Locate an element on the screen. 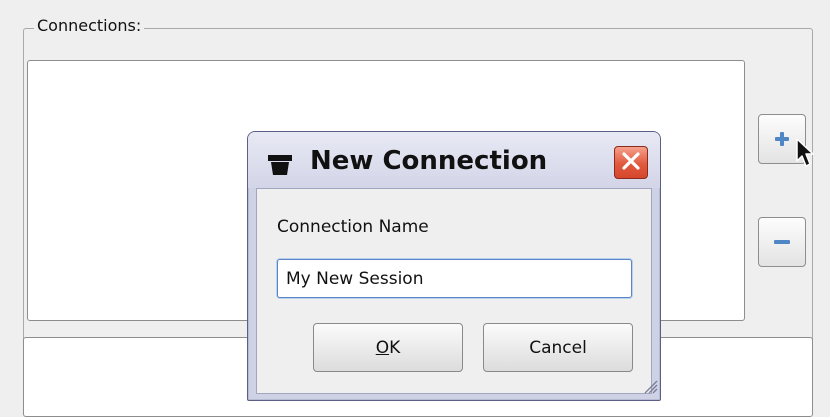  minus-icon is located at coordinates (782, 242).